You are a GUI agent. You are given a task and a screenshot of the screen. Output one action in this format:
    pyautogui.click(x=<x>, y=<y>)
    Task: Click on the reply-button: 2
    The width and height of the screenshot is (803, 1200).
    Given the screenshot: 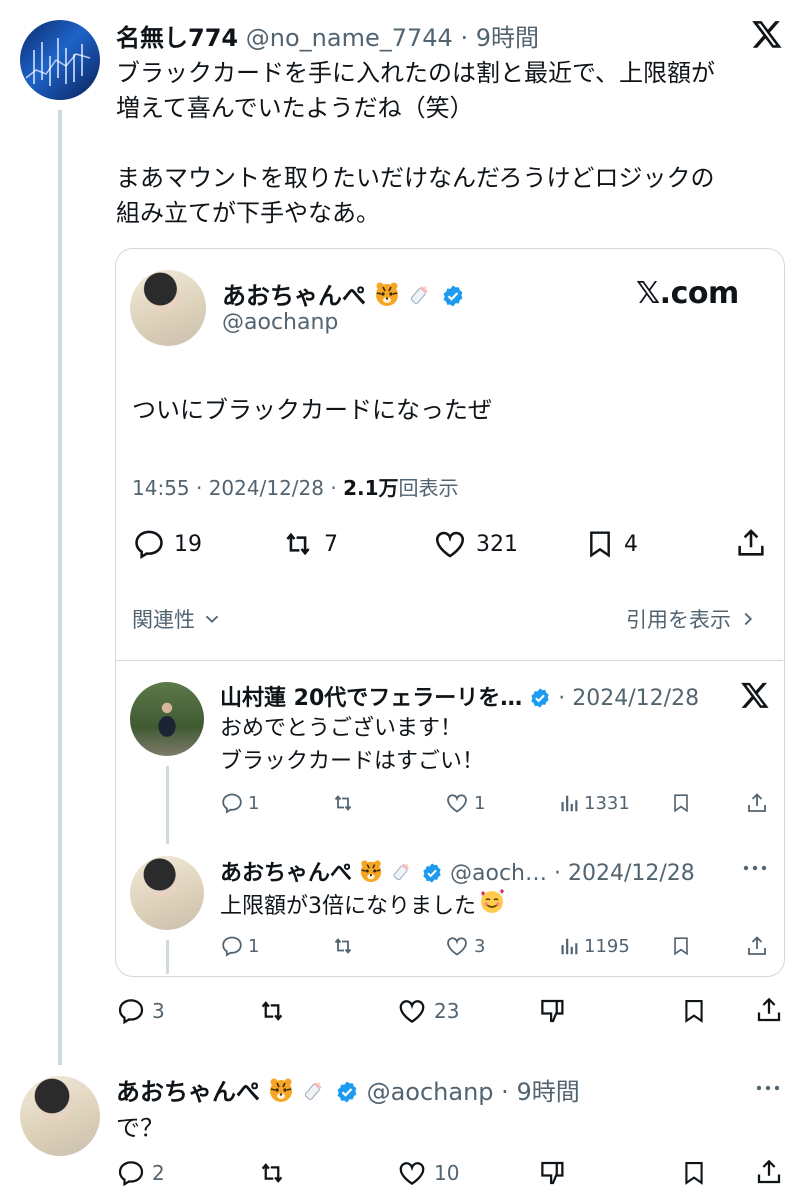 What is the action you would take?
    pyautogui.click(x=140, y=1173)
    